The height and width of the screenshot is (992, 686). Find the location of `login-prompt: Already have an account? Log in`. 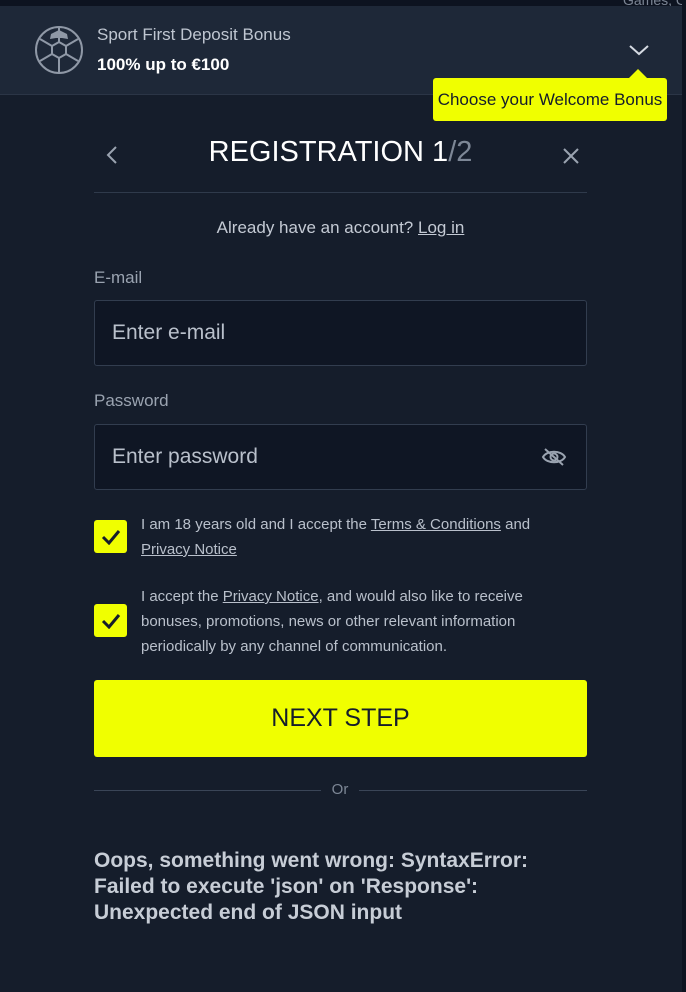

login-prompt: Already have an account? Log in is located at coordinates (340, 228).